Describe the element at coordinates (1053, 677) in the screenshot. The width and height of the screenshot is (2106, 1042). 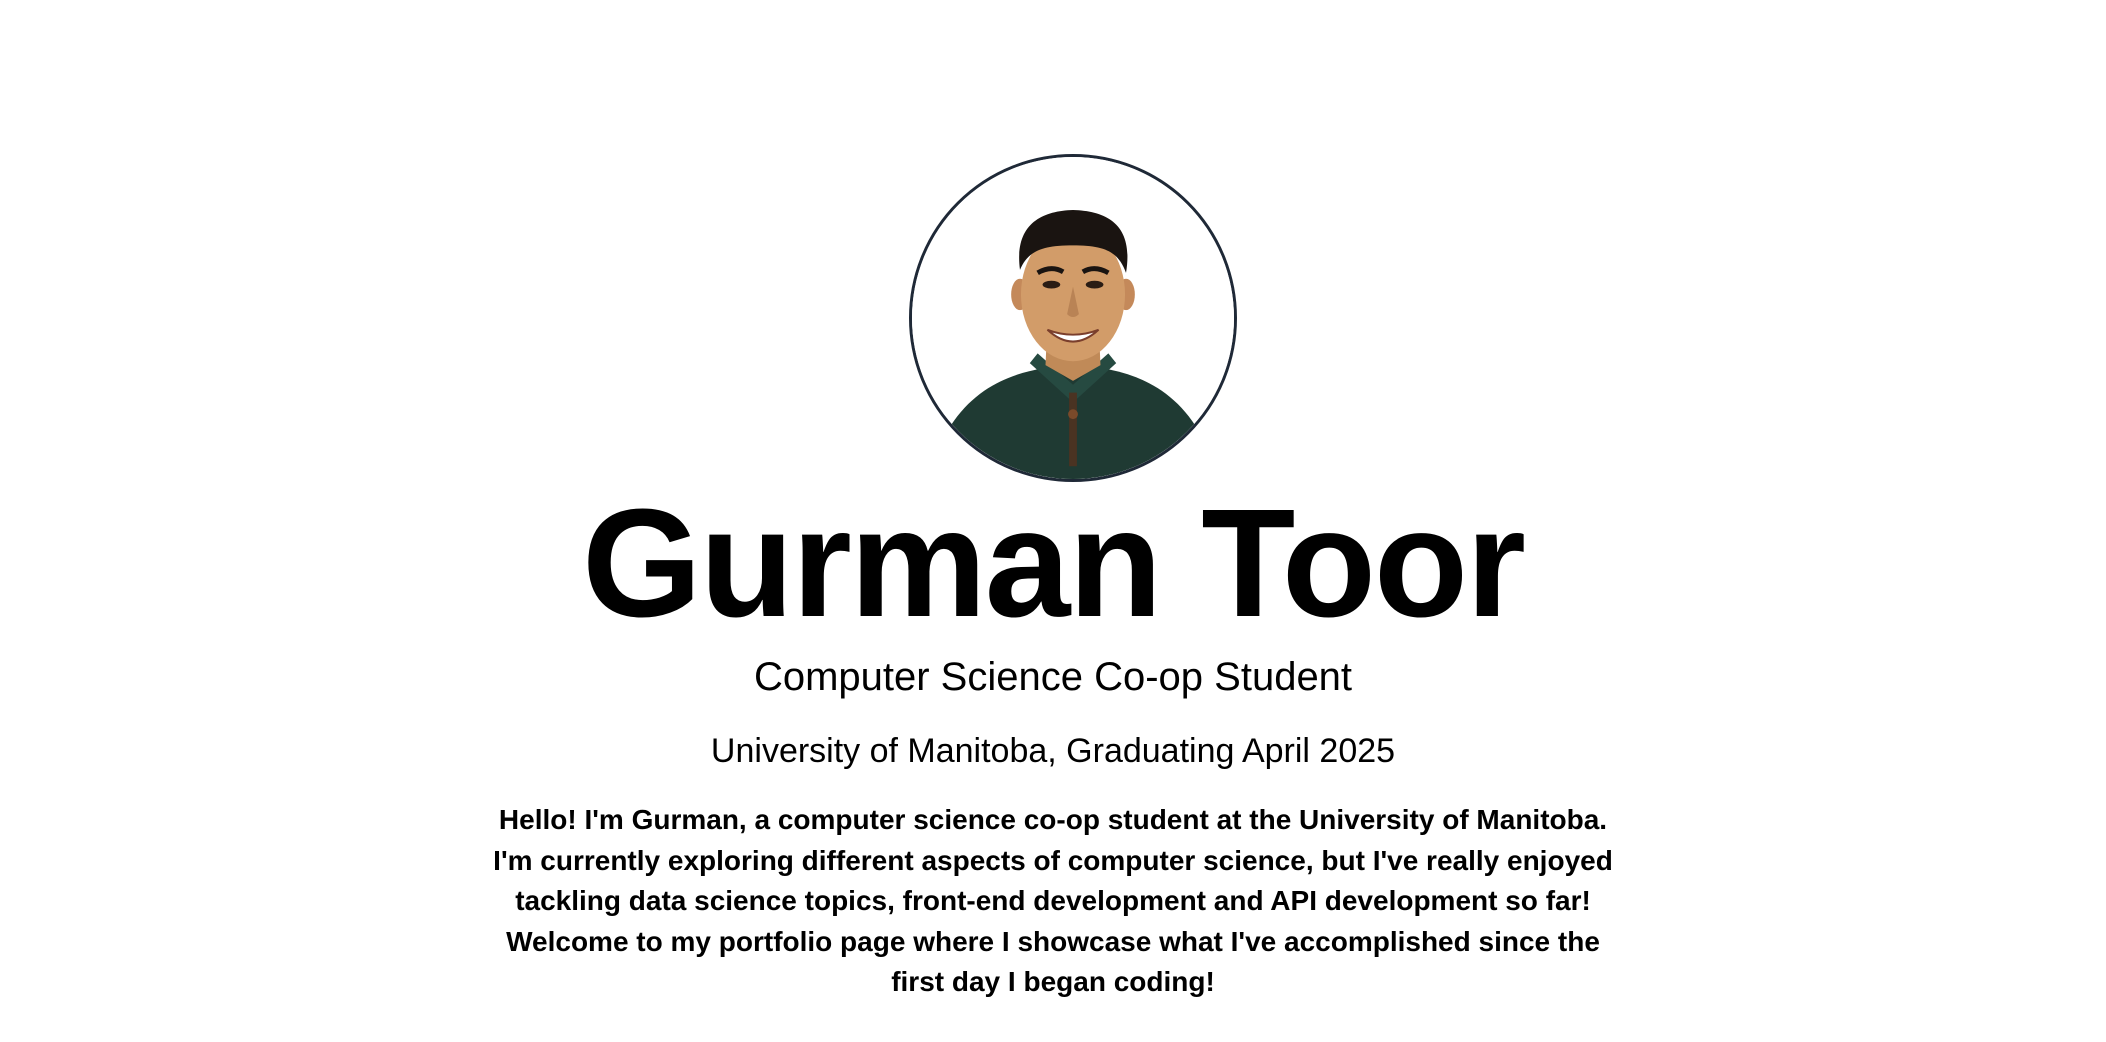
I see `profile-subtitle: Computer Science Co-op Student` at that location.